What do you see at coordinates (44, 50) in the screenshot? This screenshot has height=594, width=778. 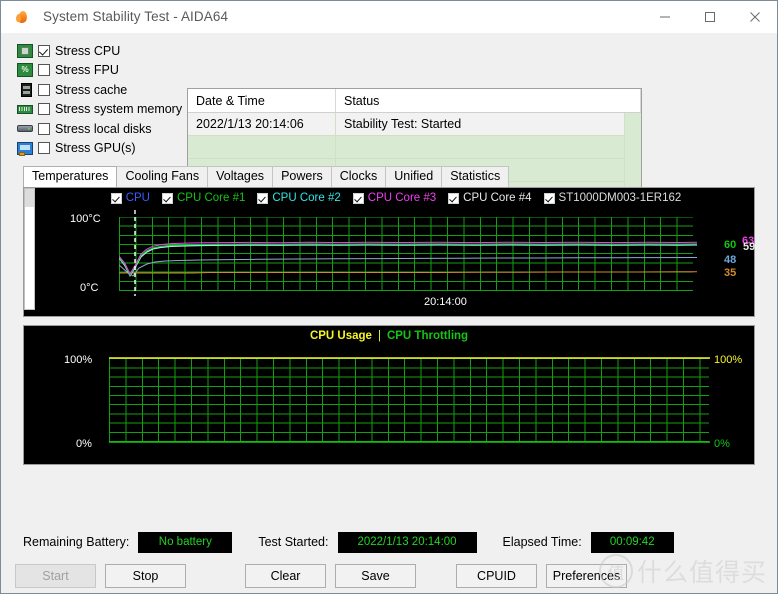 I see `stress-cpu-checkbox` at bounding box center [44, 50].